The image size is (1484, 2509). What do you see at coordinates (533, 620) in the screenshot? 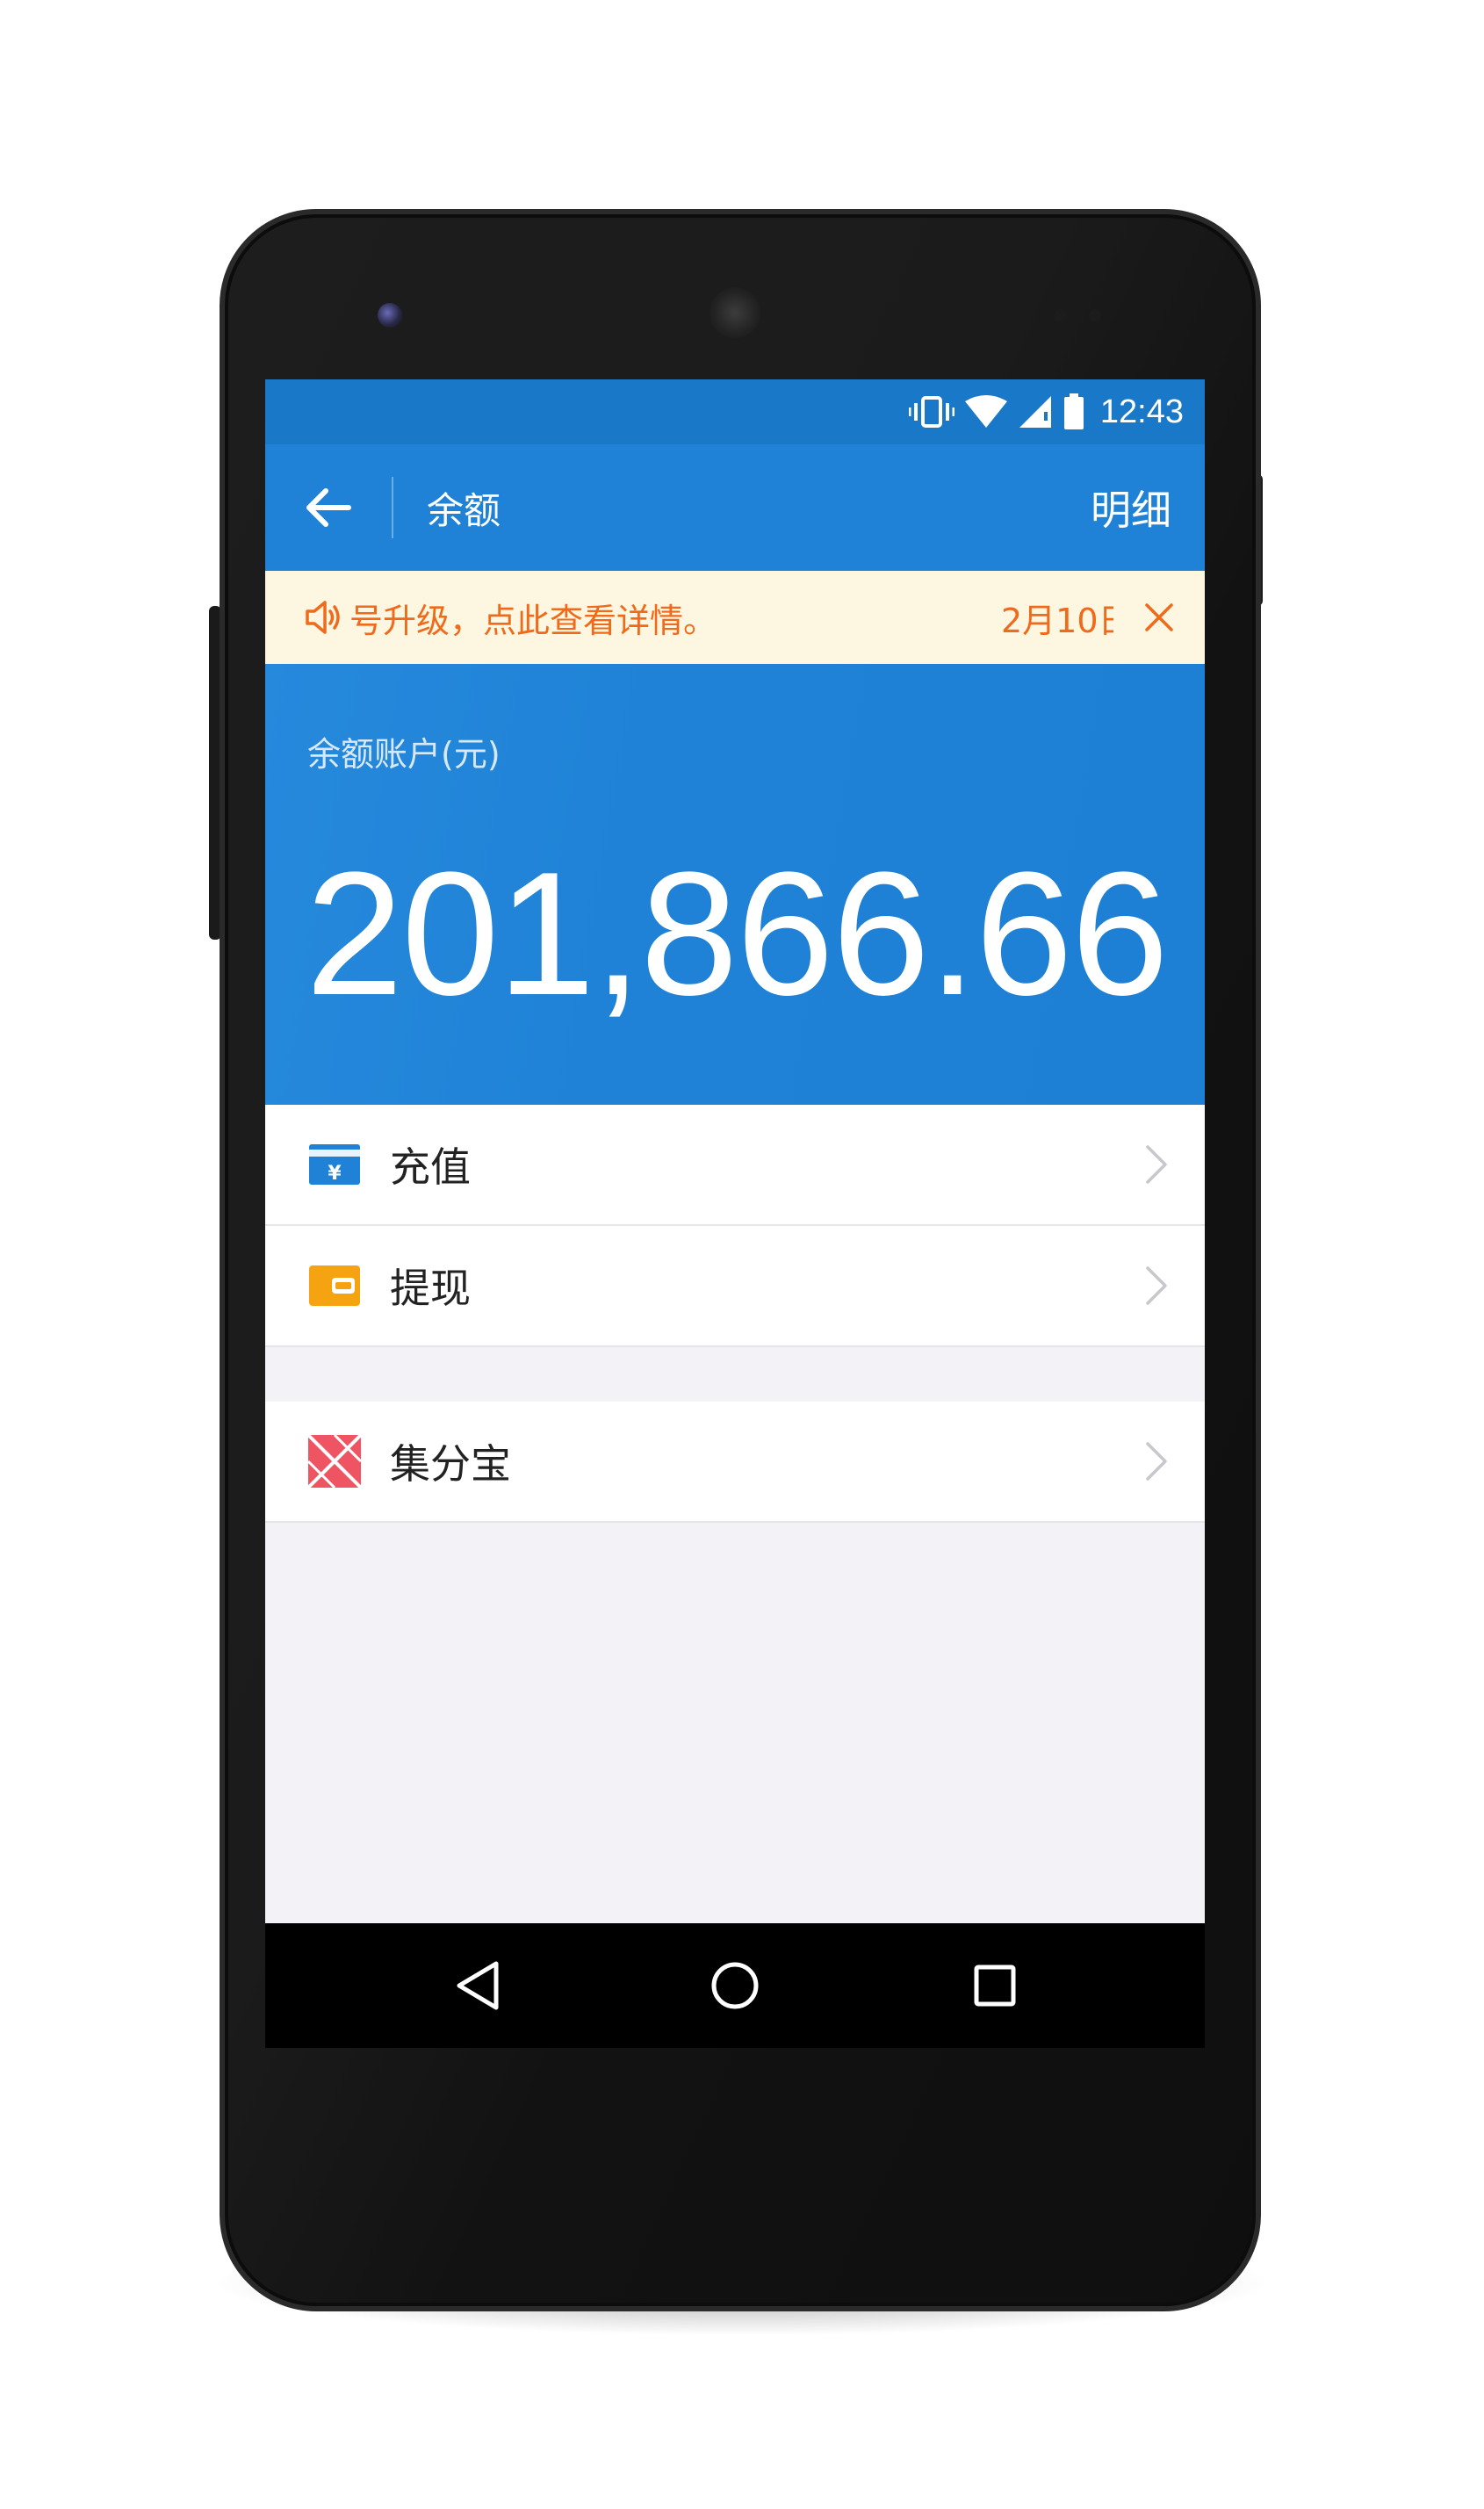
I see `notice-text: 号升级，点此查看详情。` at bounding box center [533, 620].